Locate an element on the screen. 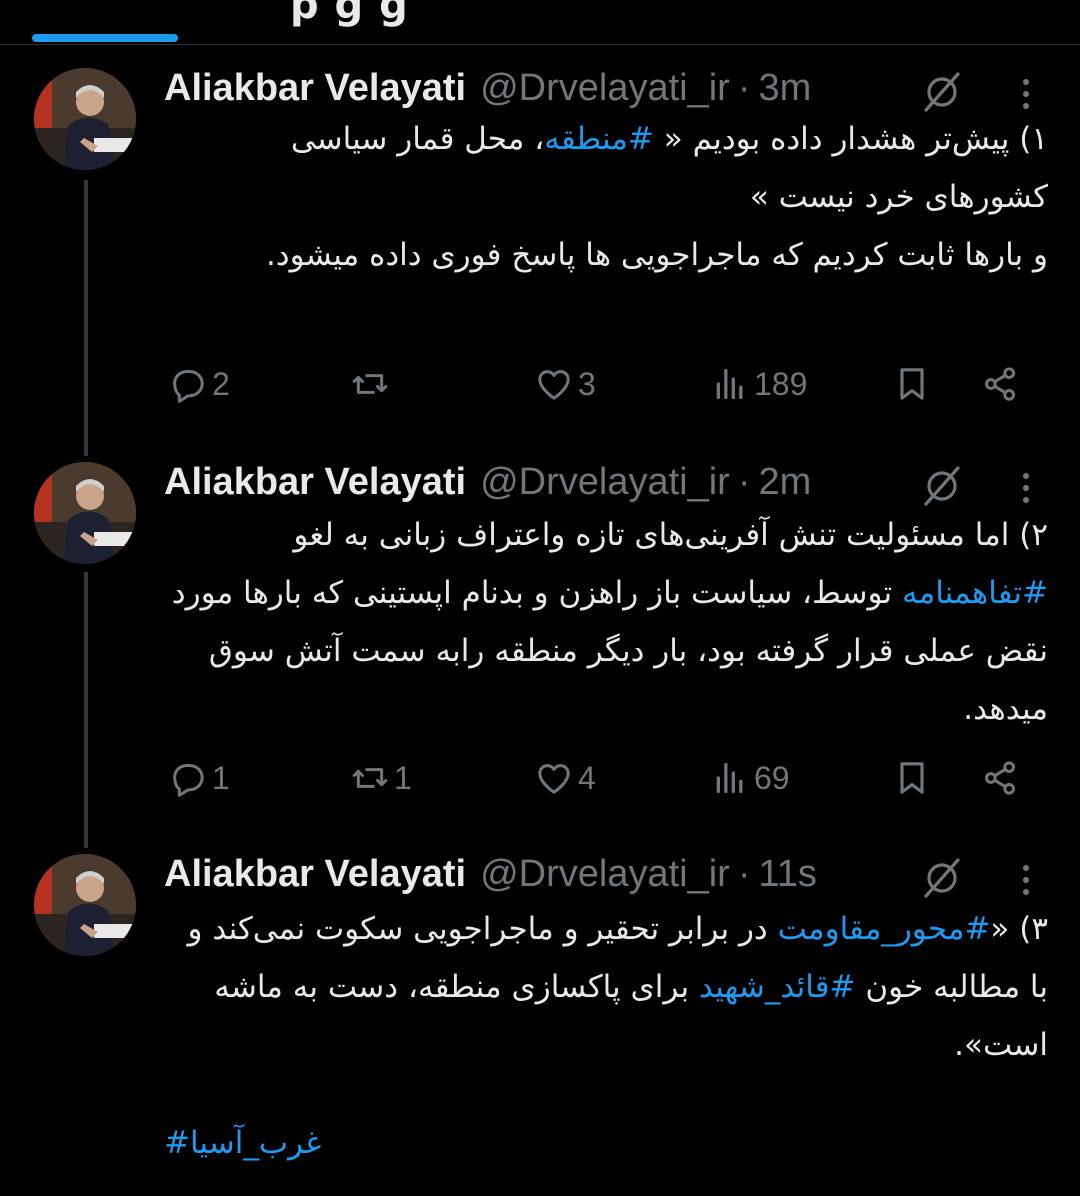  views-count: 189 is located at coordinates (781, 383).